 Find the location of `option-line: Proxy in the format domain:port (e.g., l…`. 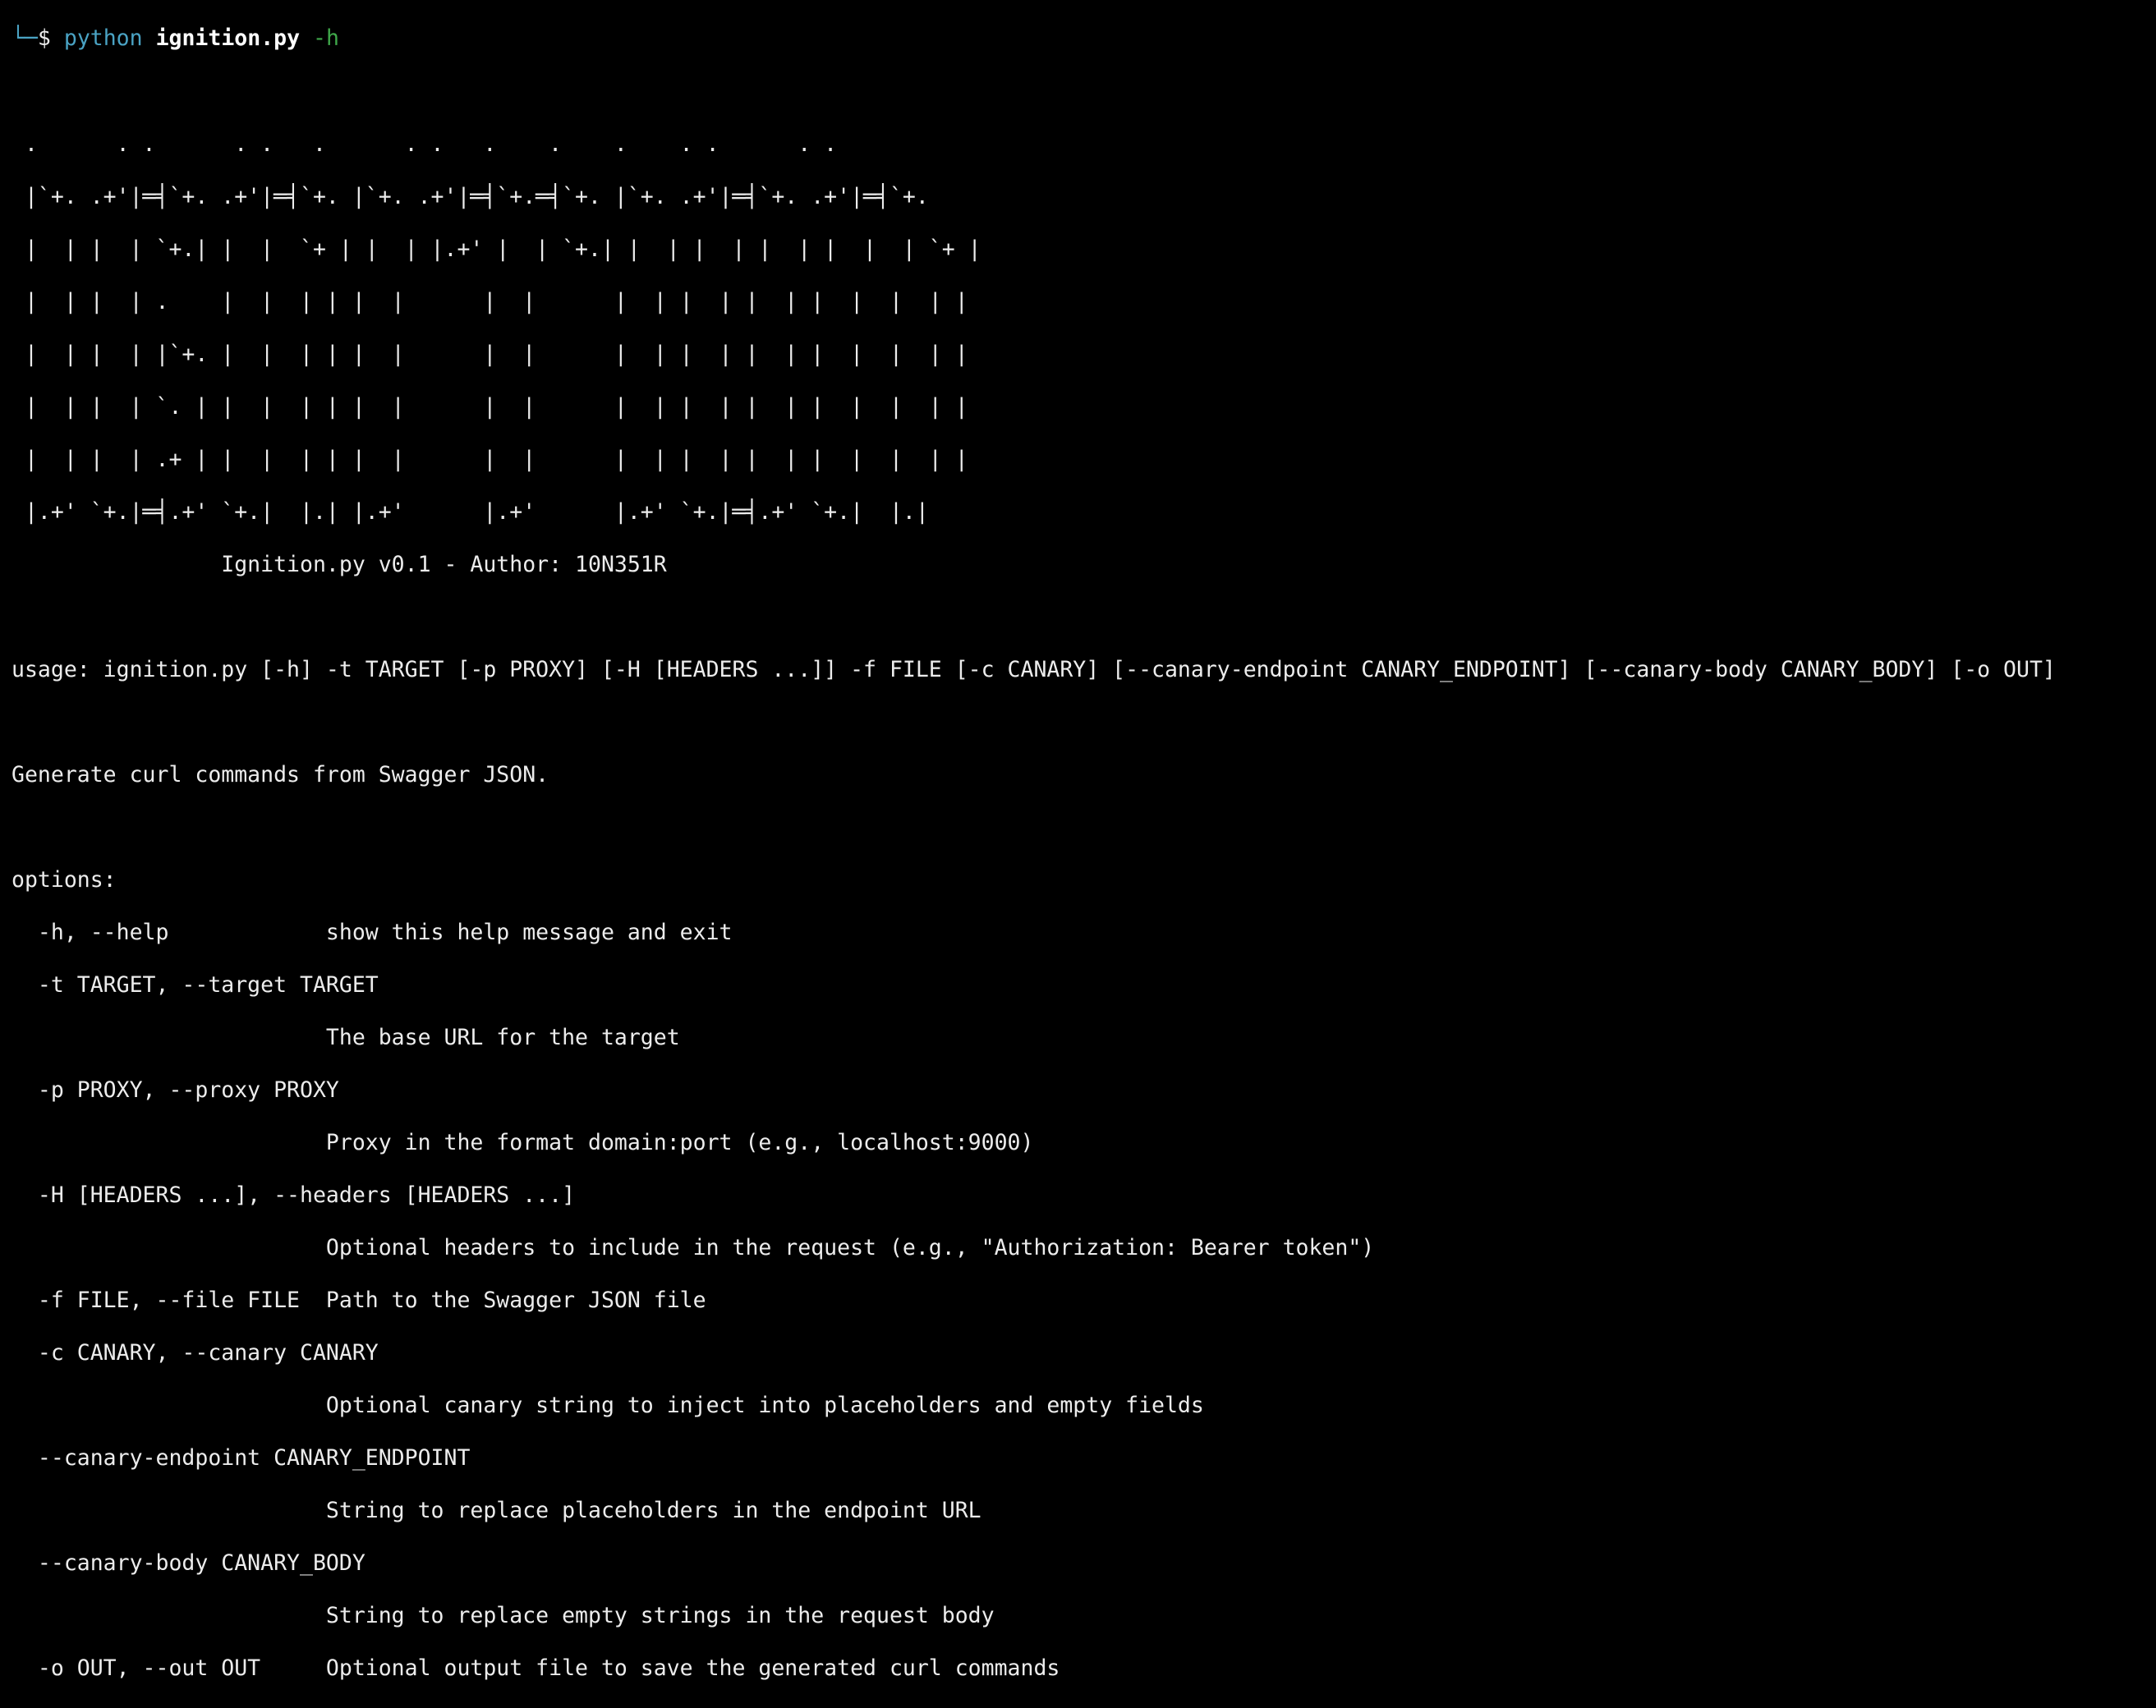

option-line: Proxy in the format domain:port (e.g., l… is located at coordinates (522, 1142).